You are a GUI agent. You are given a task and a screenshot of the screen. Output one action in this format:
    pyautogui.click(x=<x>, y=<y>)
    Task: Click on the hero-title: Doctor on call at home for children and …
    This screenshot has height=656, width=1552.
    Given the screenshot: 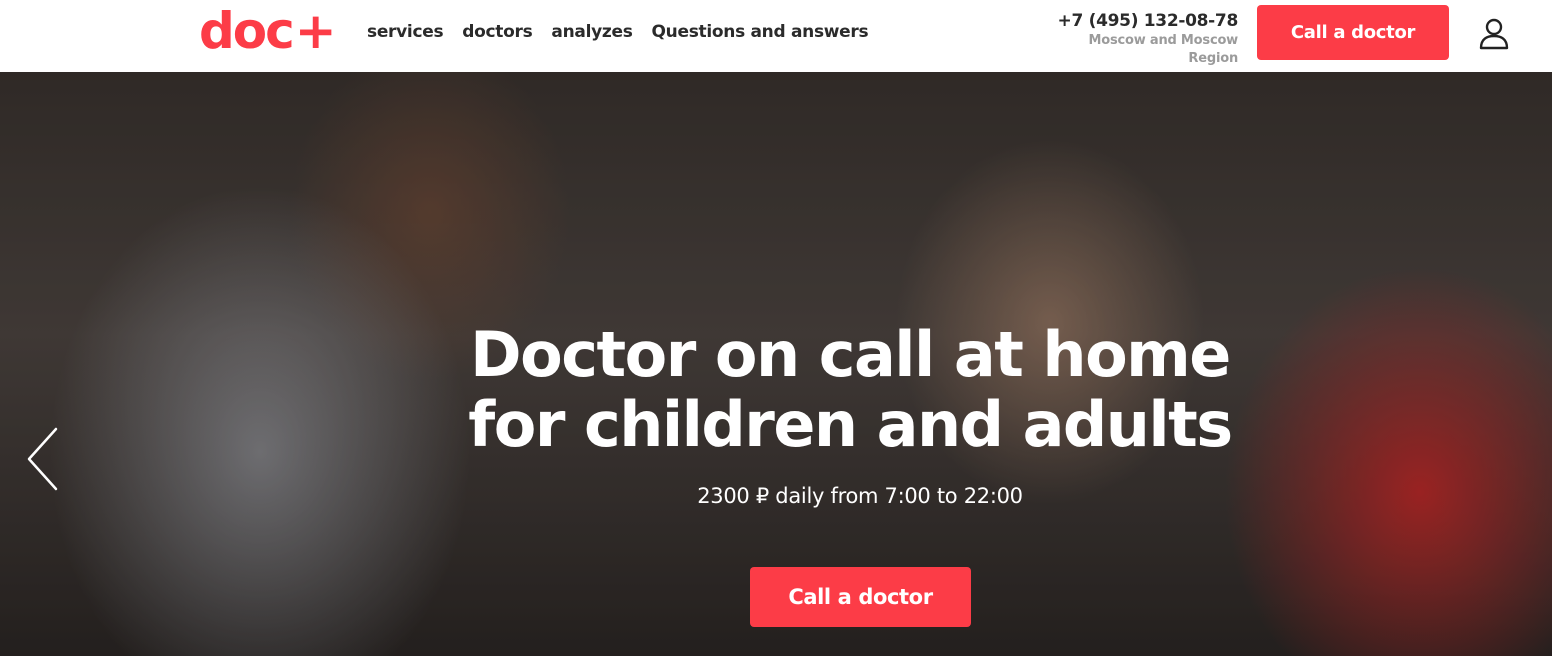 What is the action you would take?
    pyautogui.click(x=850, y=390)
    